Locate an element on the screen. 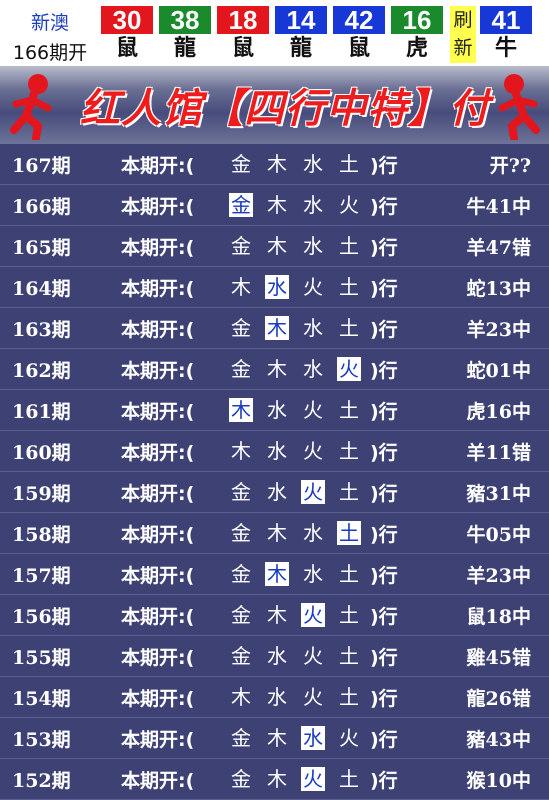 The image size is (549, 800). result-label: 羊11错 is located at coordinates (498, 453).